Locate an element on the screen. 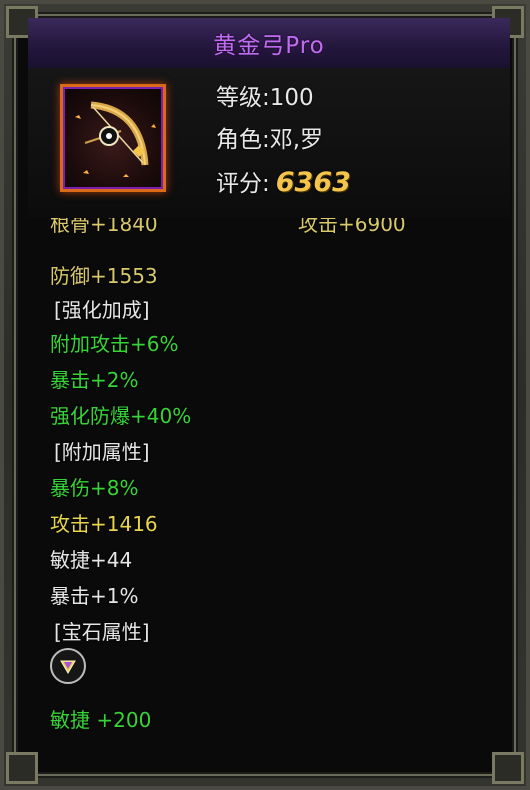  golden-bow-icon is located at coordinates (113, 138).